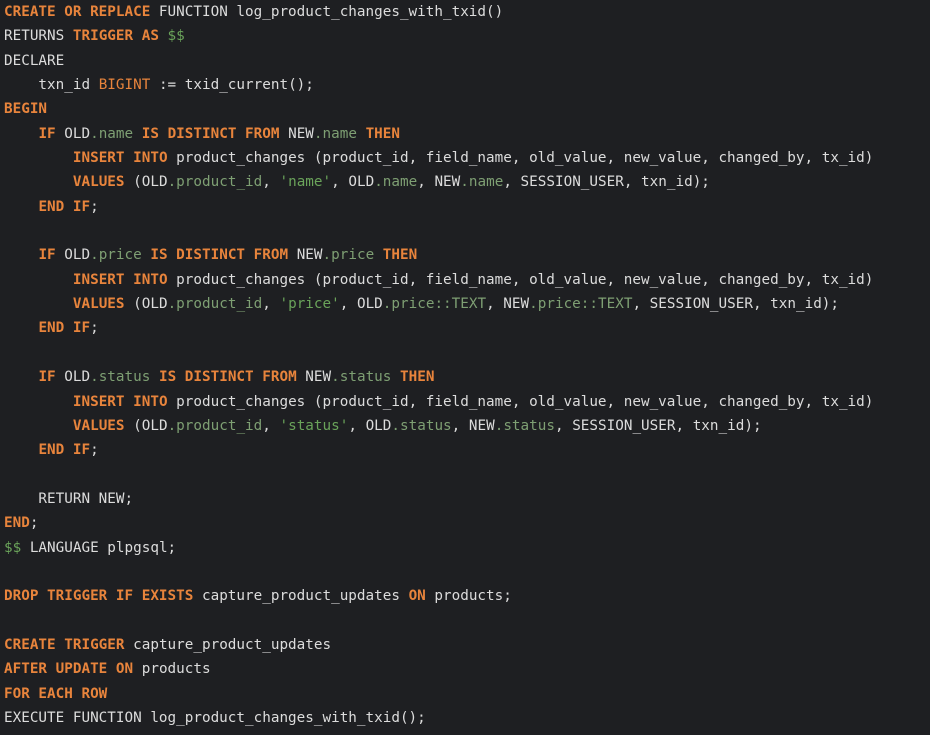 This screenshot has width=930, height=735. Describe the element at coordinates (309, 304) in the screenshot. I see `code-token: 'price'` at that location.